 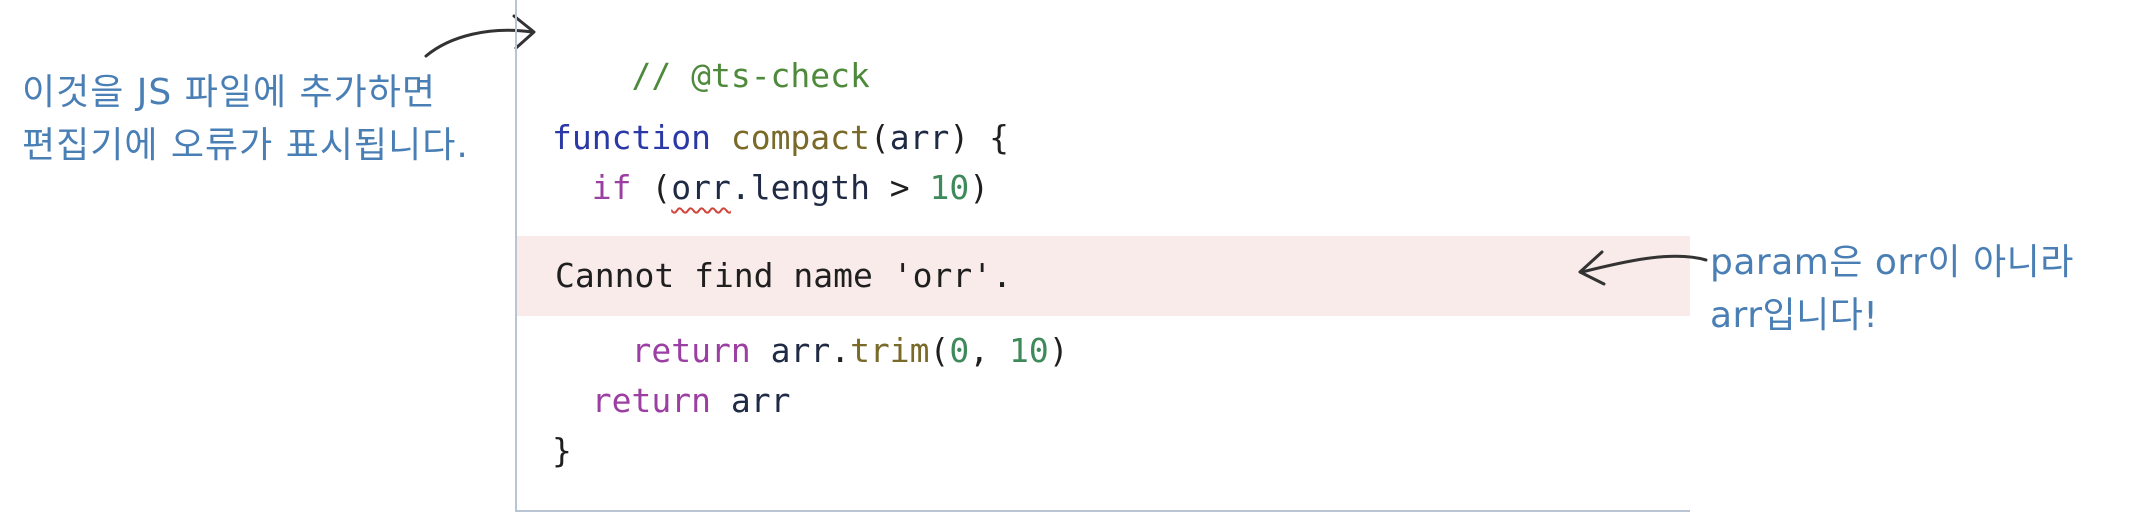 I want to click on if-paren-open: (, so click(x=661, y=187).